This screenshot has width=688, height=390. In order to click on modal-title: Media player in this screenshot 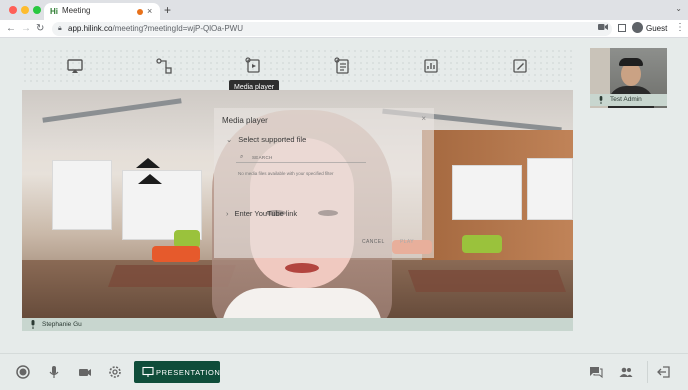, I will do `click(245, 120)`.